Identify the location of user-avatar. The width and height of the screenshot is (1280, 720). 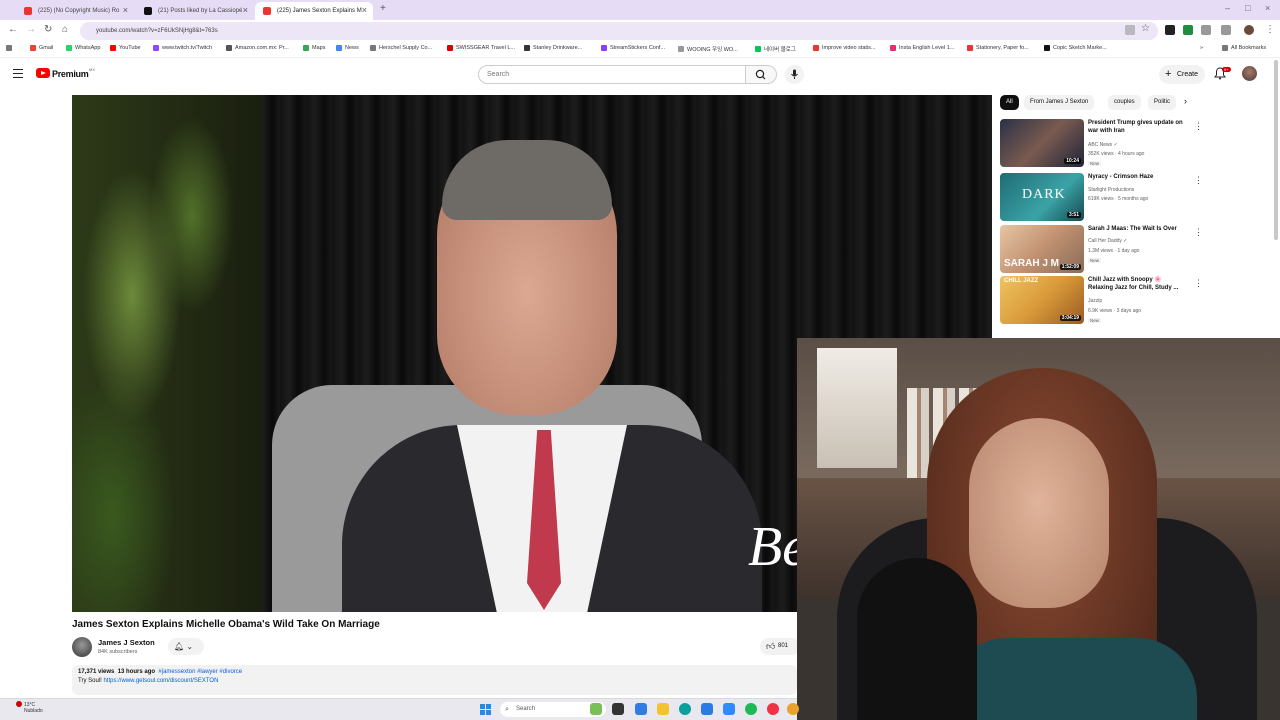
(1249, 73).